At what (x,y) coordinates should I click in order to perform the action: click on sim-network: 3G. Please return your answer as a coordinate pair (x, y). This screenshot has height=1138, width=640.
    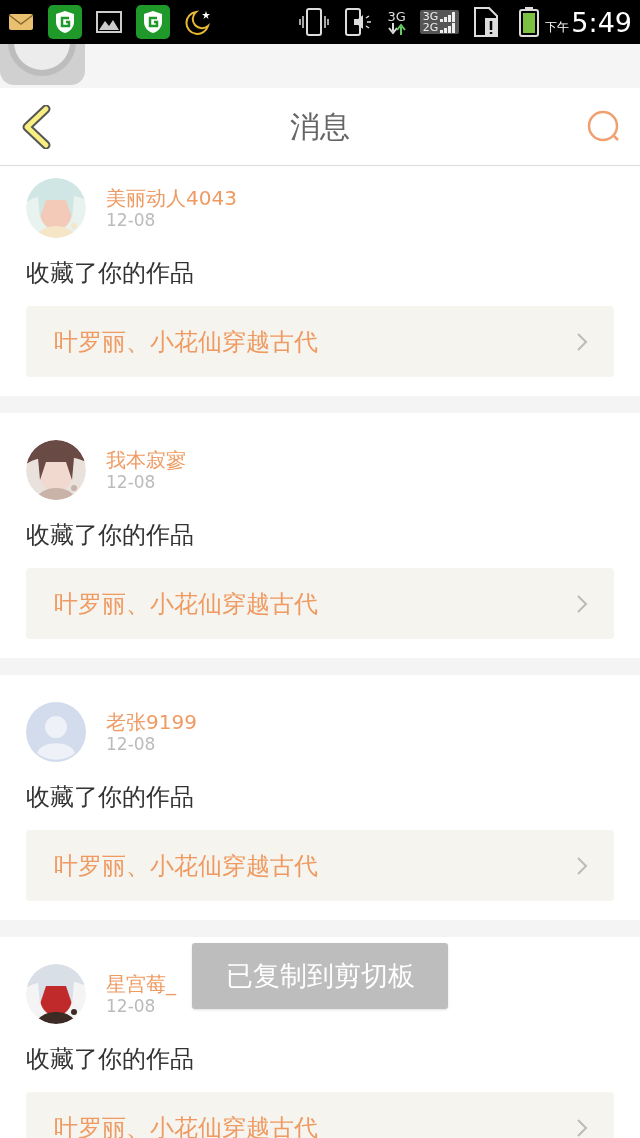
    Looking at the image, I should click on (430, 16).